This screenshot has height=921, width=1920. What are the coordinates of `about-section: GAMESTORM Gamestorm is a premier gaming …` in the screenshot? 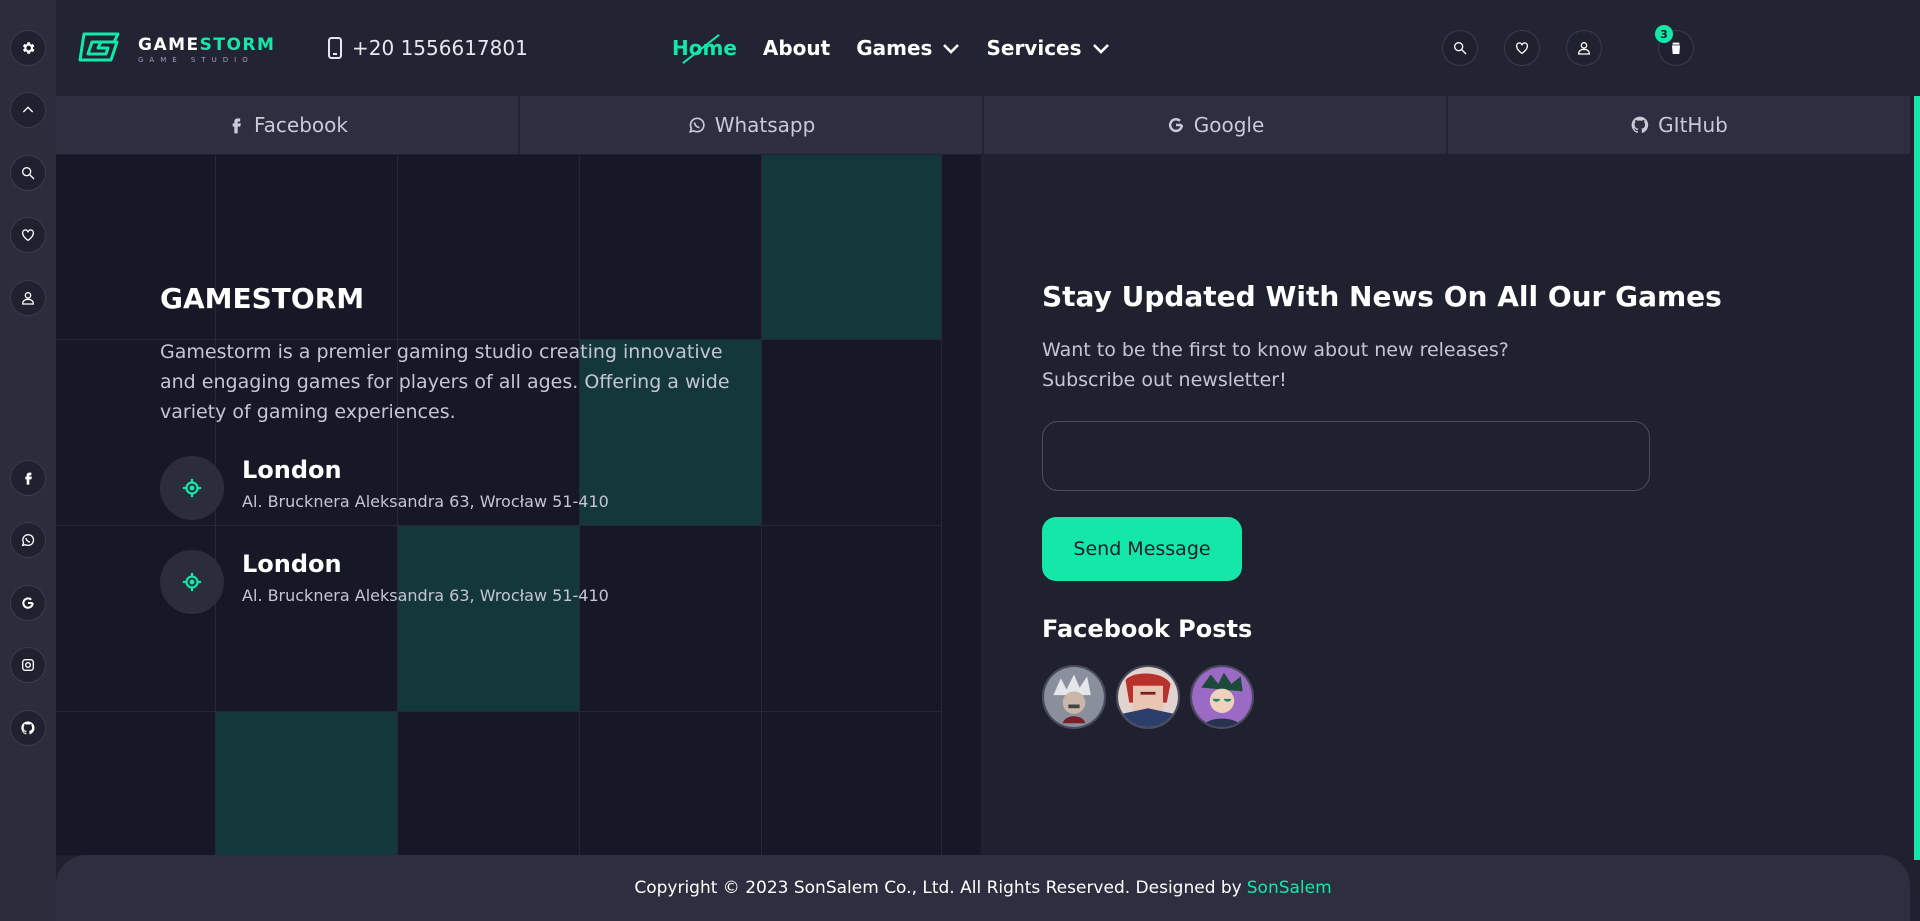 It's located at (455, 354).